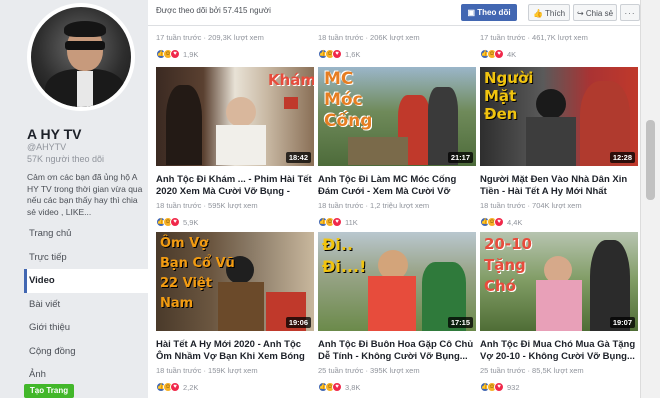  I want to click on follow-button: ▣ Theo dõi, so click(489, 12).